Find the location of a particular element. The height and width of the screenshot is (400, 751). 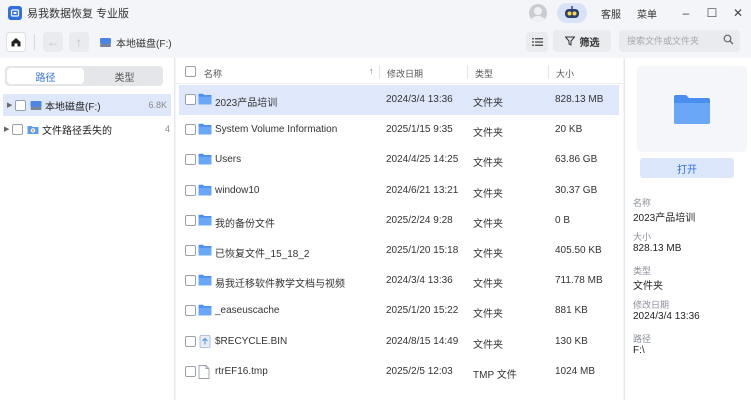

file-date: 2025/2/24 9:28 is located at coordinates (419, 220).